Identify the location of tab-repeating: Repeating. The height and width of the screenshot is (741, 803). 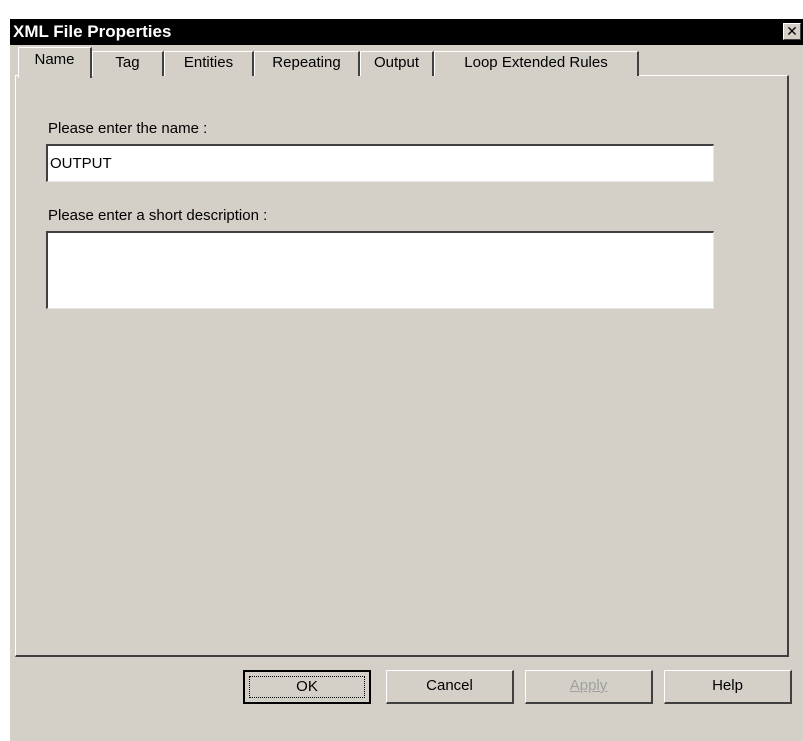
(307, 63).